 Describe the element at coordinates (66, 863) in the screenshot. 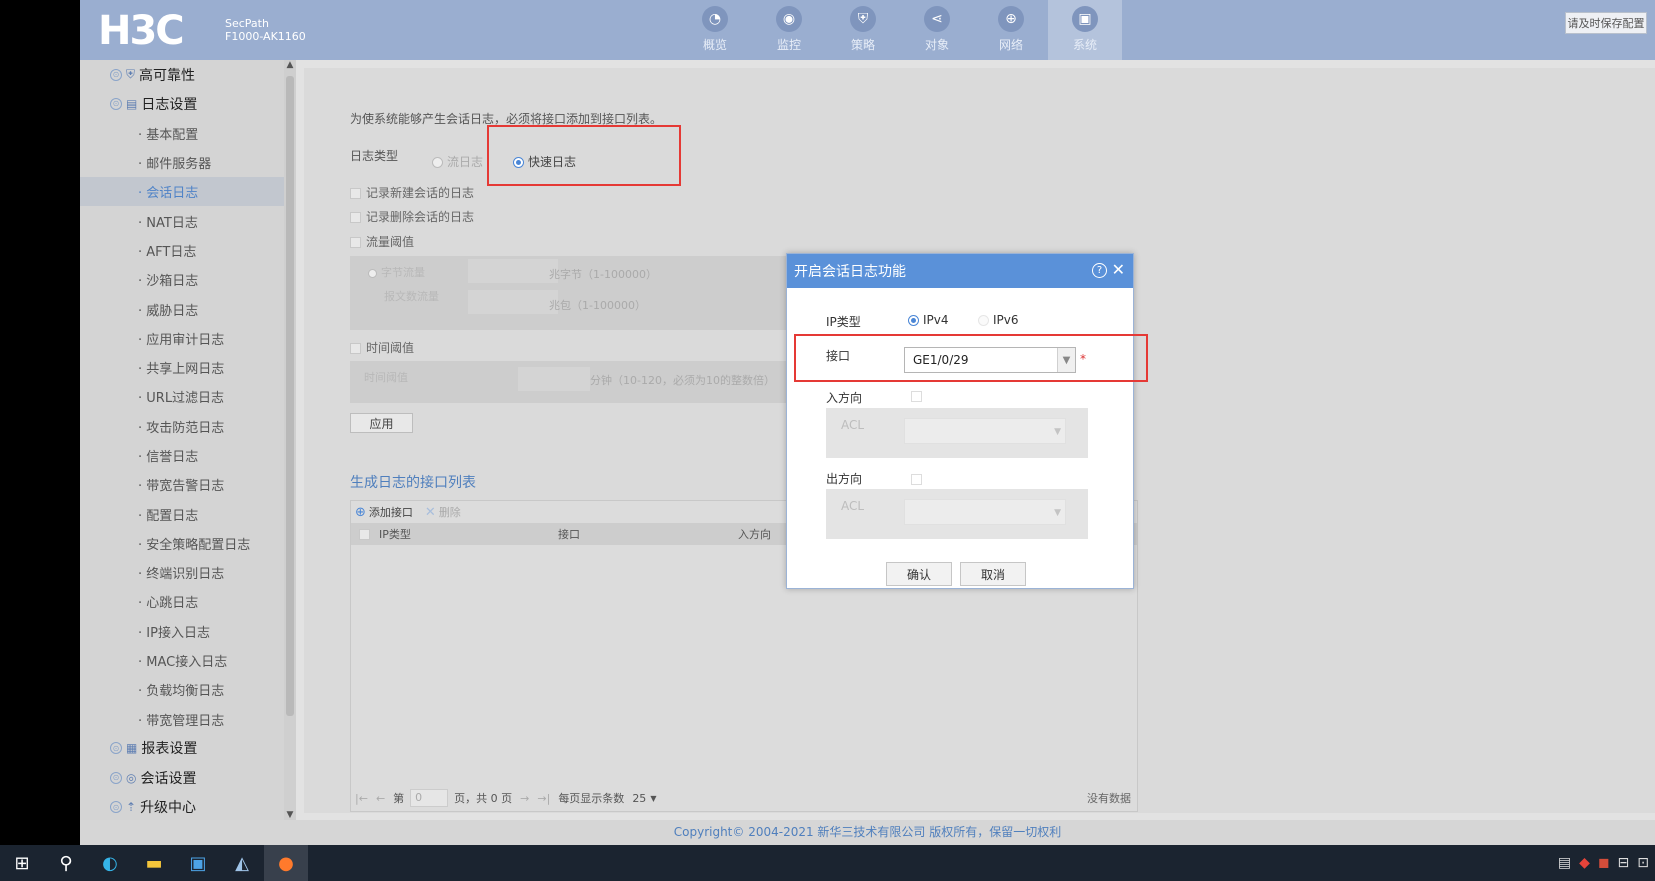

I see `search-icon: ⚲` at that location.